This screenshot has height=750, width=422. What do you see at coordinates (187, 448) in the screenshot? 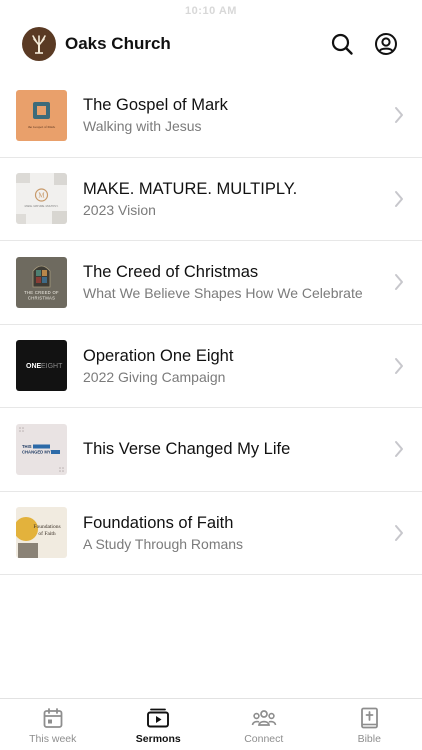
I see `series-title: This Verse Changed My Life` at bounding box center [187, 448].